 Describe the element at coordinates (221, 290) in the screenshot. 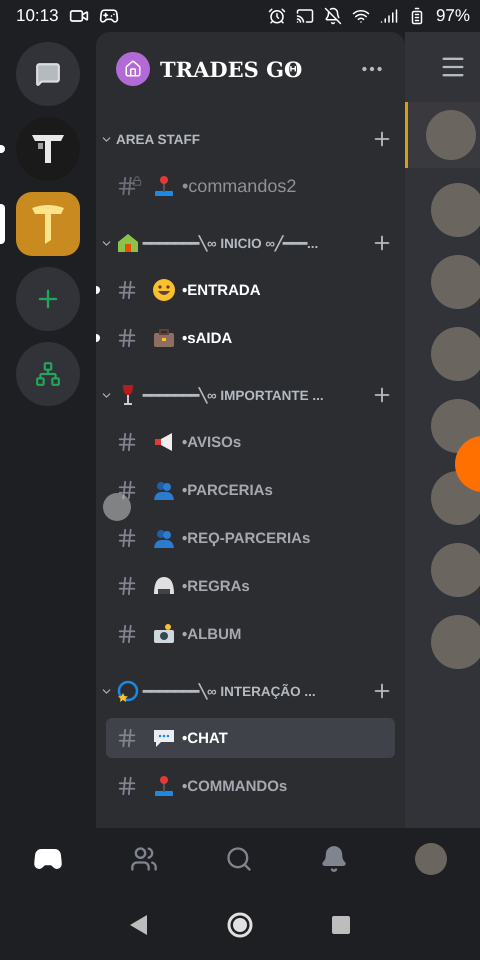

I see `channel-name: •ENTRADA` at that location.